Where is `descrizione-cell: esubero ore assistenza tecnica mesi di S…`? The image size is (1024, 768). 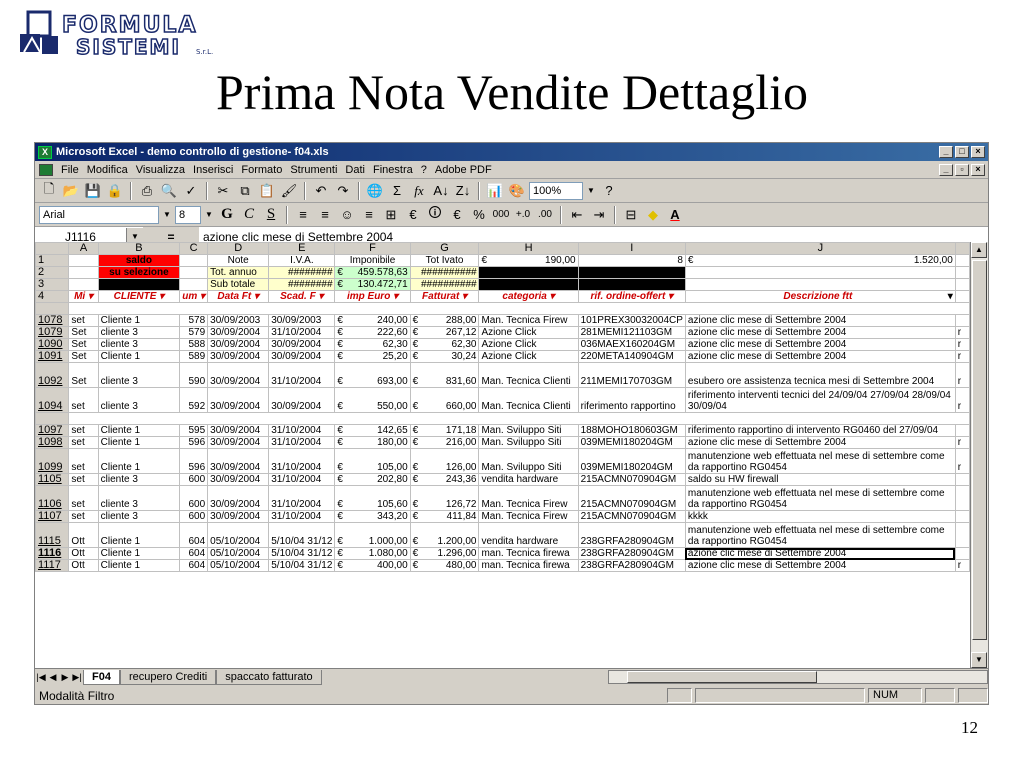 descrizione-cell: esubero ore assistenza tecnica mesi di S… is located at coordinates (820, 375).